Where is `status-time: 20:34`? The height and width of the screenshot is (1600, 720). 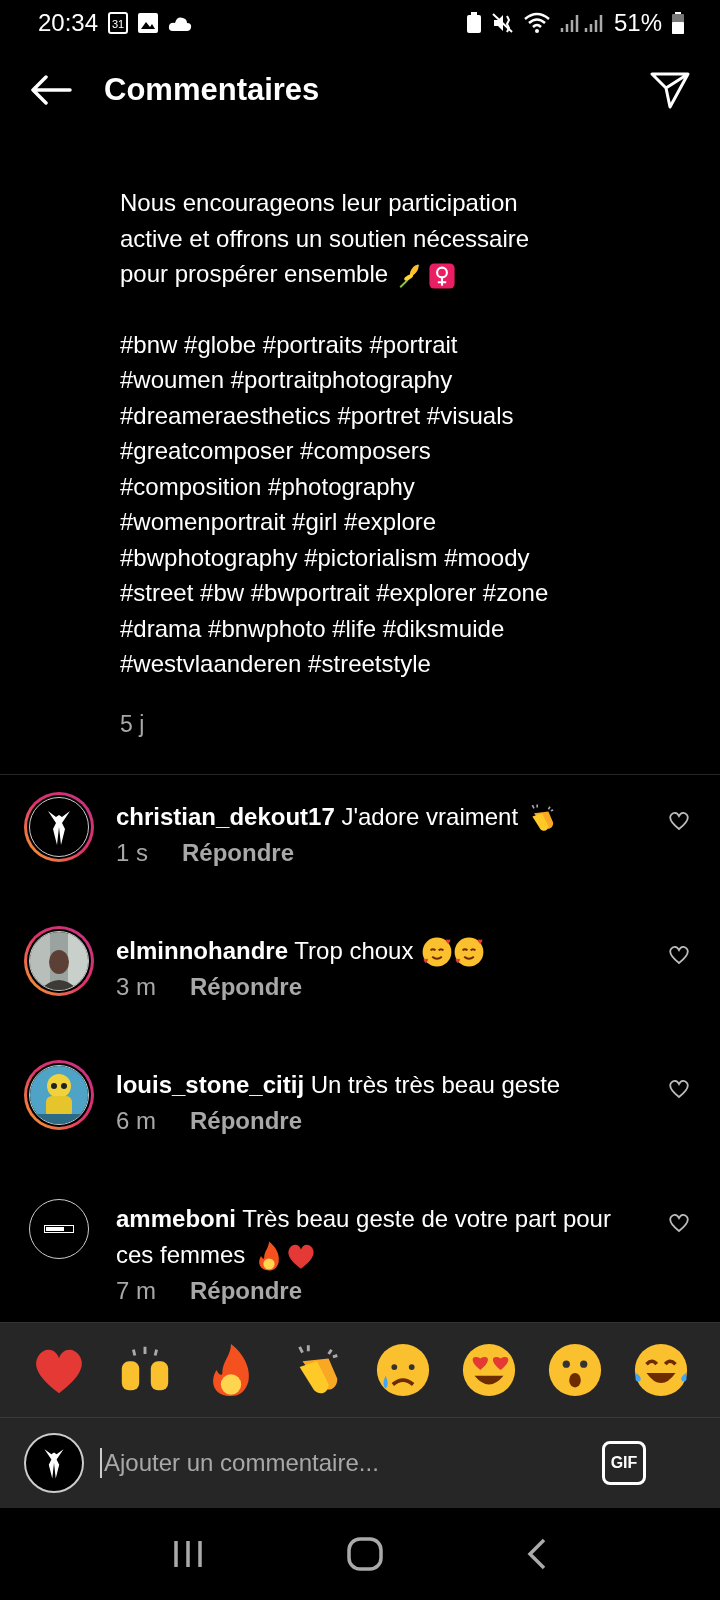 status-time: 20:34 is located at coordinates (68, 22).